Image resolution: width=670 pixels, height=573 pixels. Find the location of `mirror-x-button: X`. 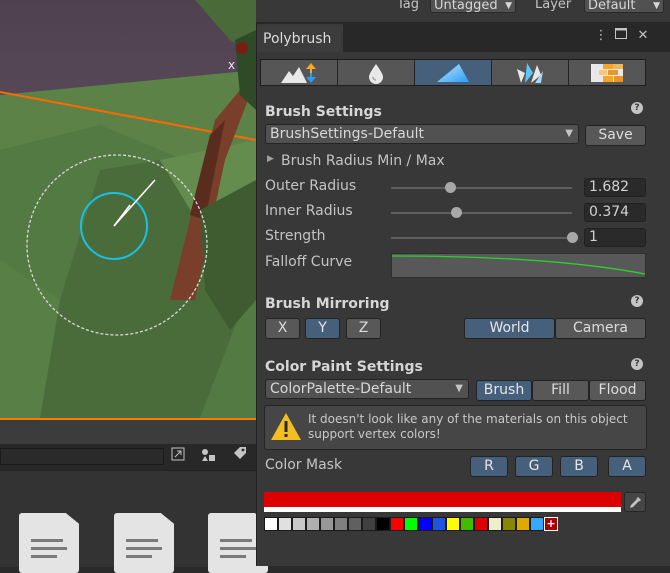

mirror-x-button: X is located at coordinates (282, 328).